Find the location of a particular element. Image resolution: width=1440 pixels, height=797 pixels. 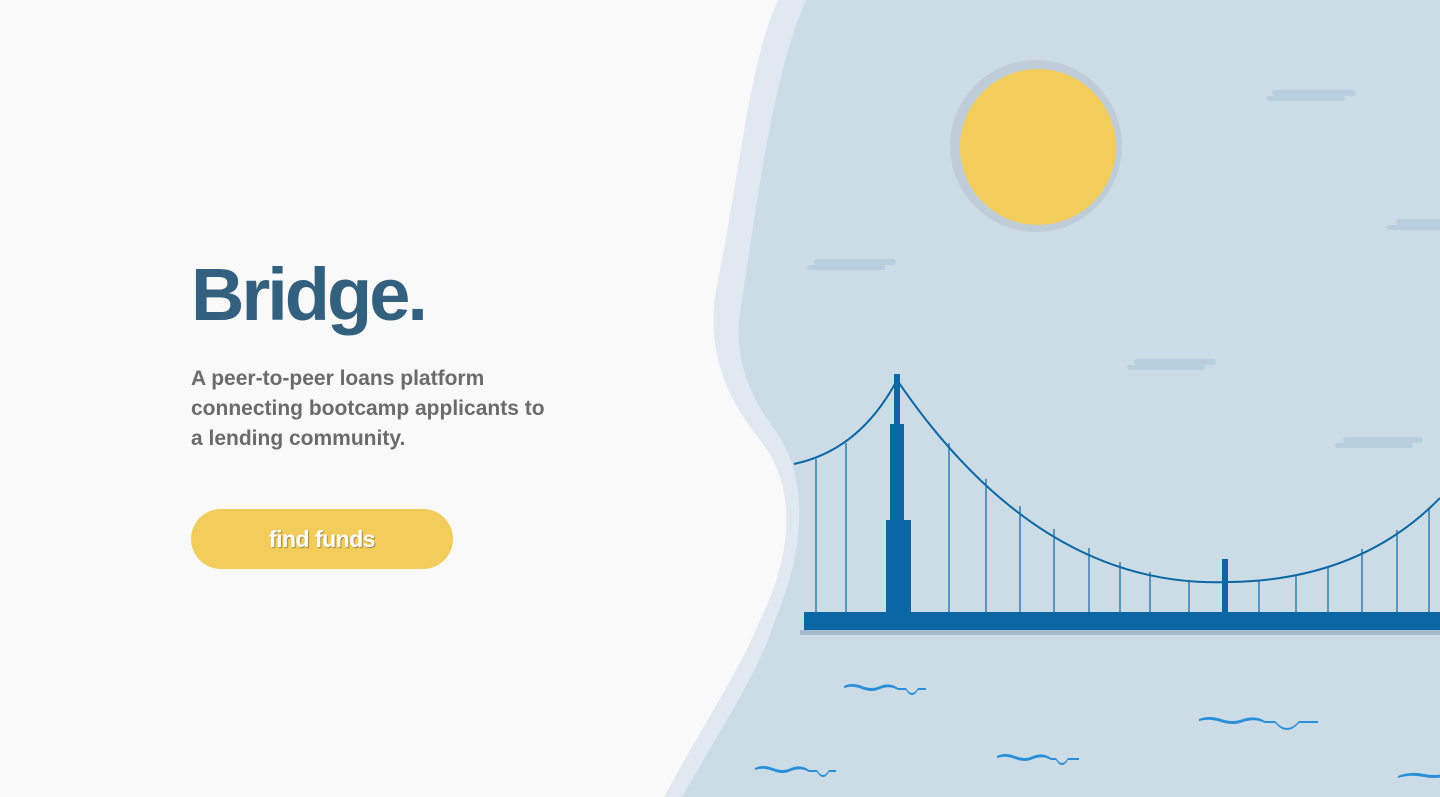

find-funds-button: find funds is located at coordinates (322, 539).